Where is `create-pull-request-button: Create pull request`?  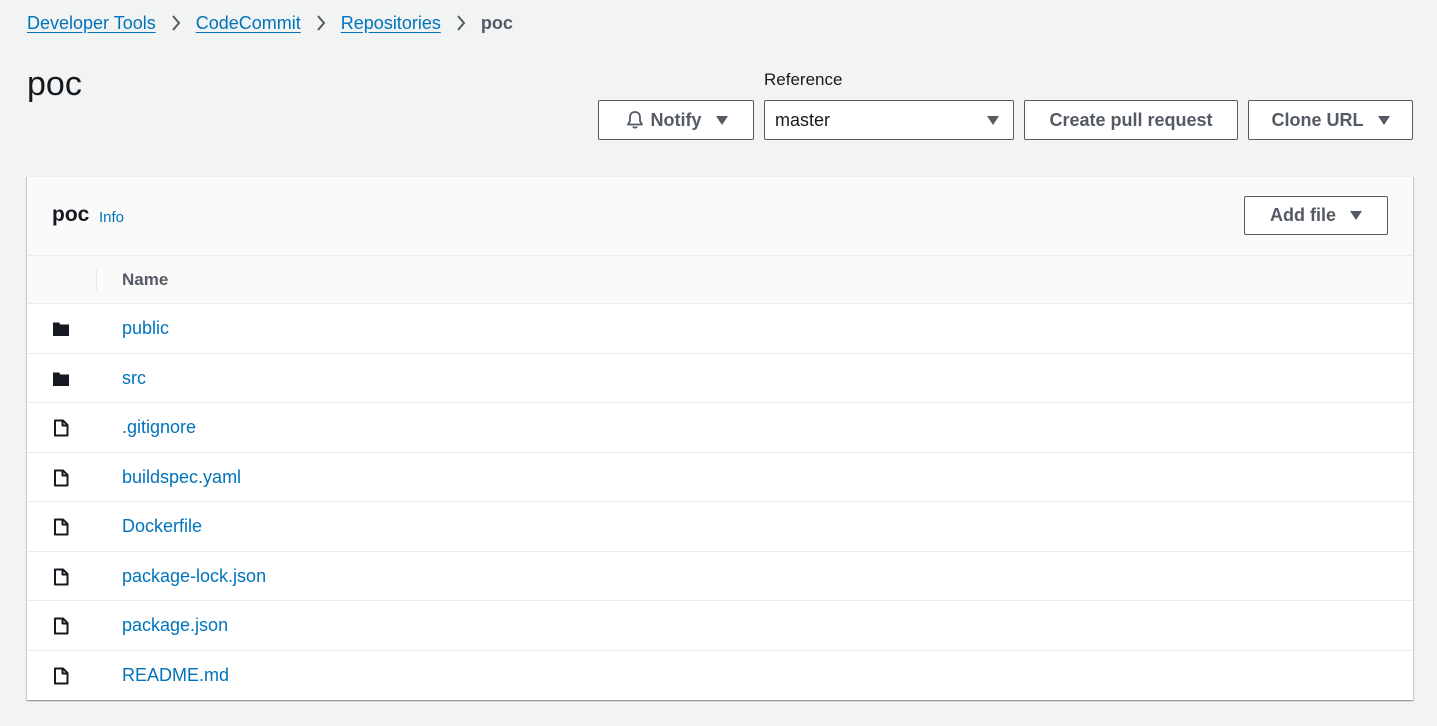 create-pull-request-button: Create pull request is located at coordinates (1131, 120).